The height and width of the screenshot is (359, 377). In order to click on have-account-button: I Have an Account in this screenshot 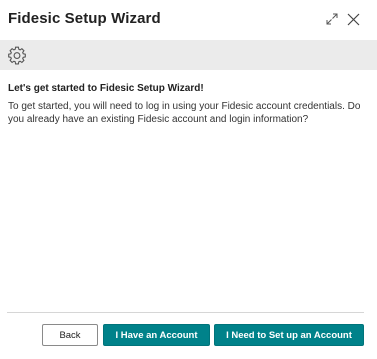, I will do `click(156, 335)`.